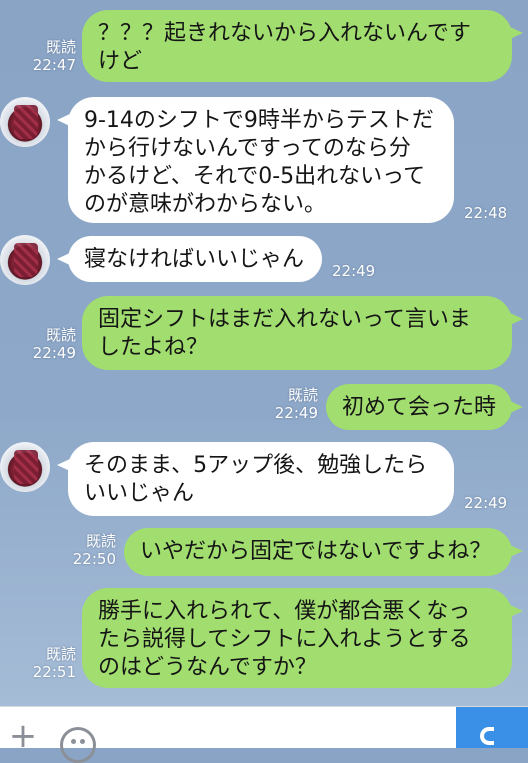 The width and height of the screenshot is (528, 763). I want to click on emoji-icon, so click(78, 745).